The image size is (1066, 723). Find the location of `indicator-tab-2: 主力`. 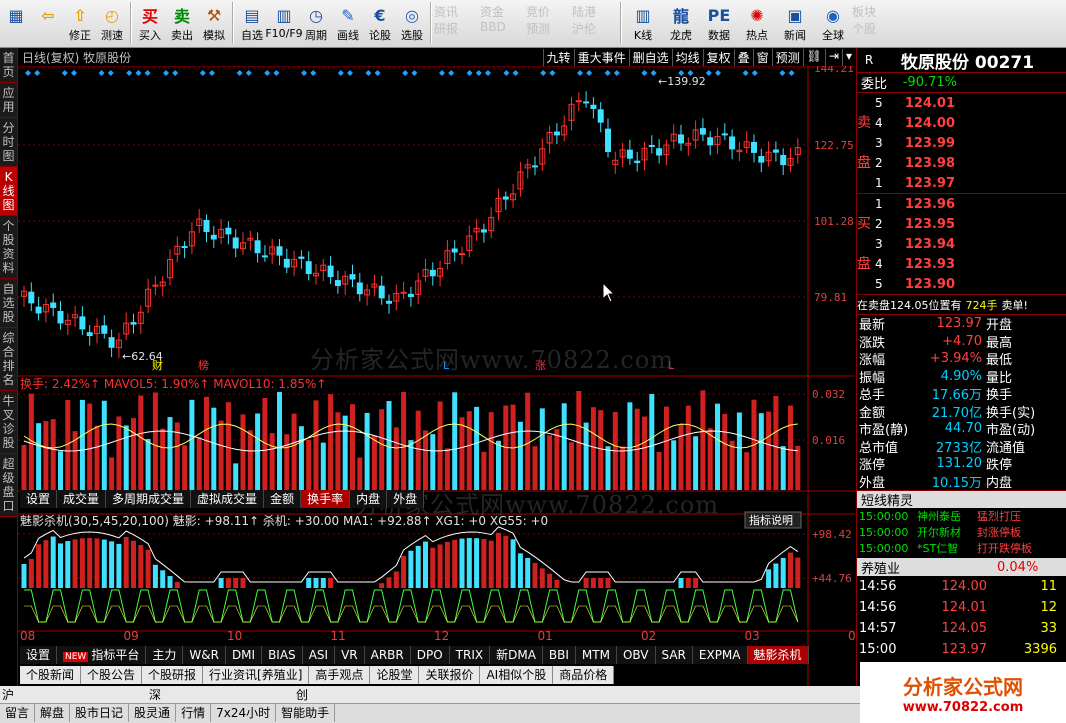

indicator-tab-2: 主力 is located at coordinates (165, 655).